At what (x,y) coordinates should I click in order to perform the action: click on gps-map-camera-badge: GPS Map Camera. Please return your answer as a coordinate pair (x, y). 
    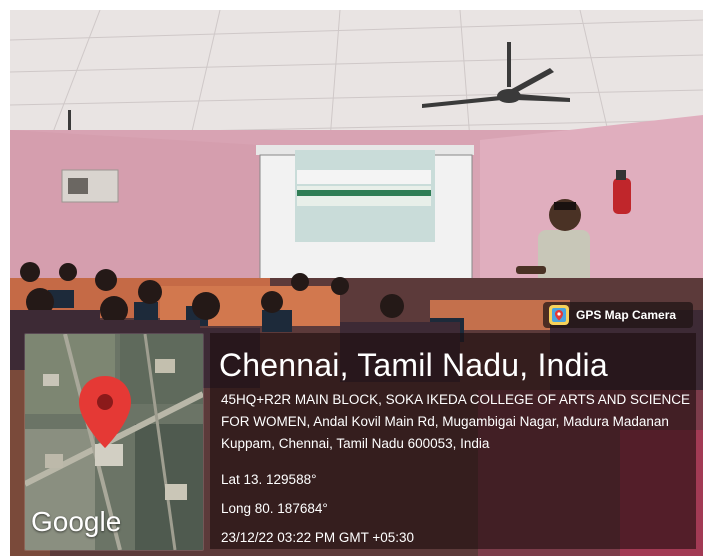
    Looking at the image, I should click on (618, 315).